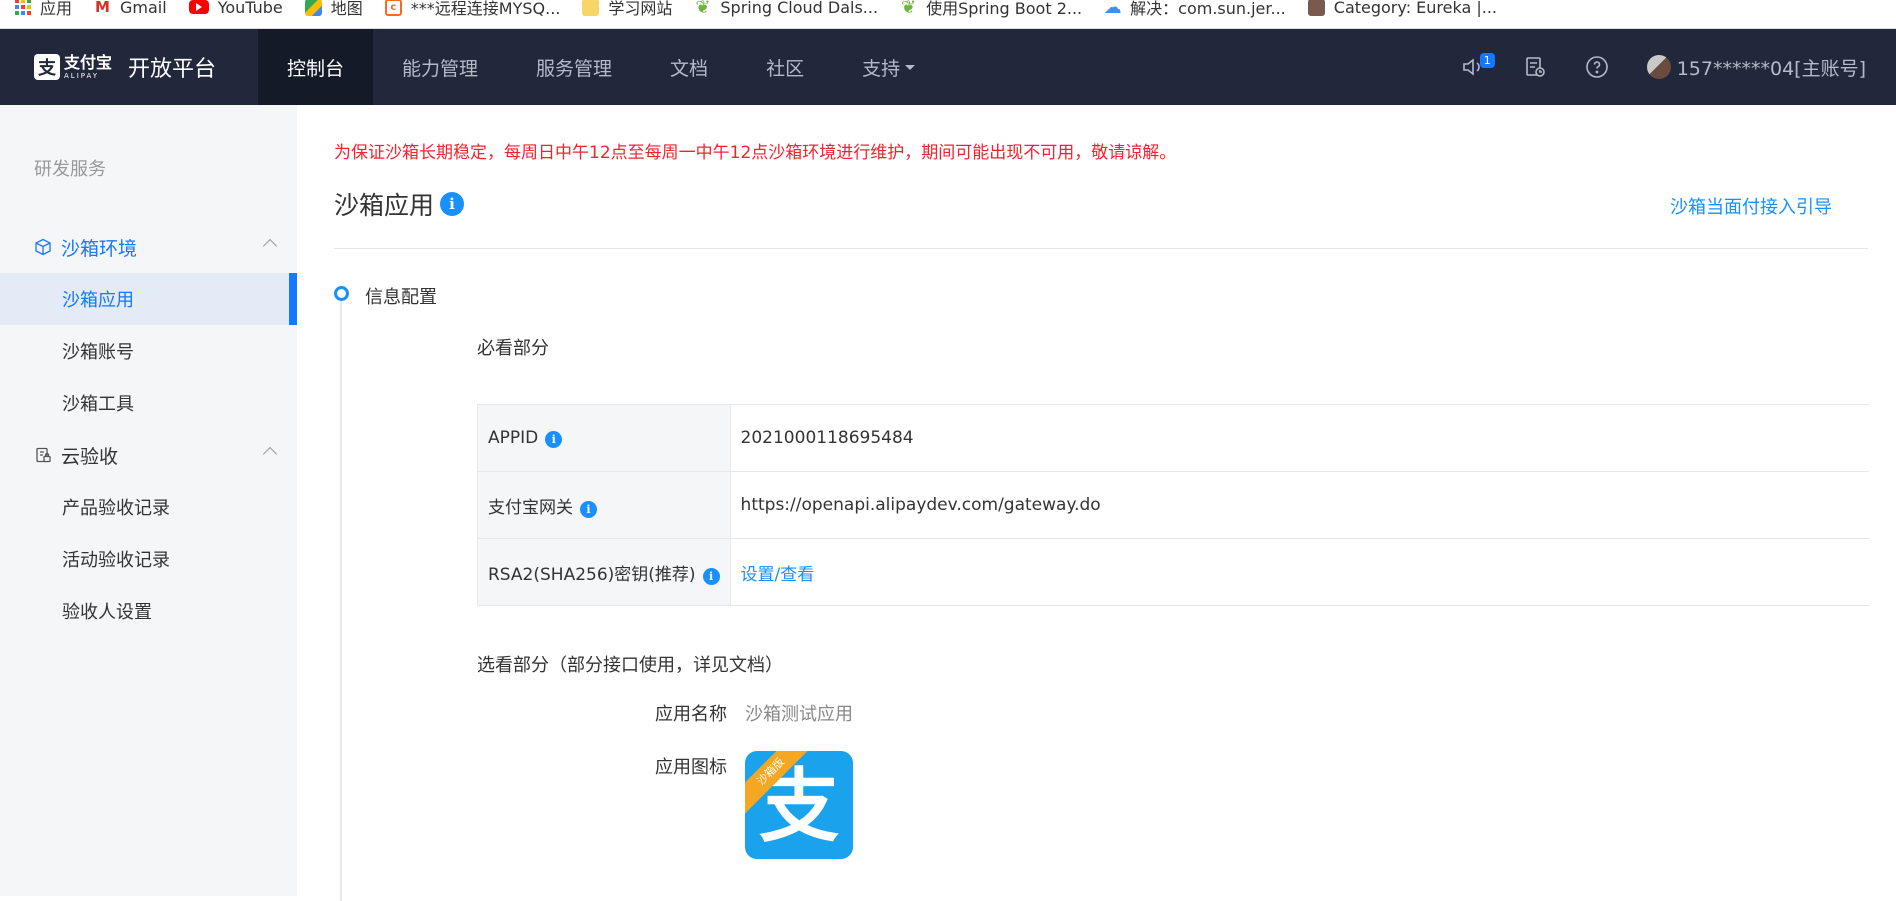 Image resolution: width=1896 pixels, height=901 pixels. I want to click on sidebar-item-sandbox-account: 沙箱账号, so click(148, 351).